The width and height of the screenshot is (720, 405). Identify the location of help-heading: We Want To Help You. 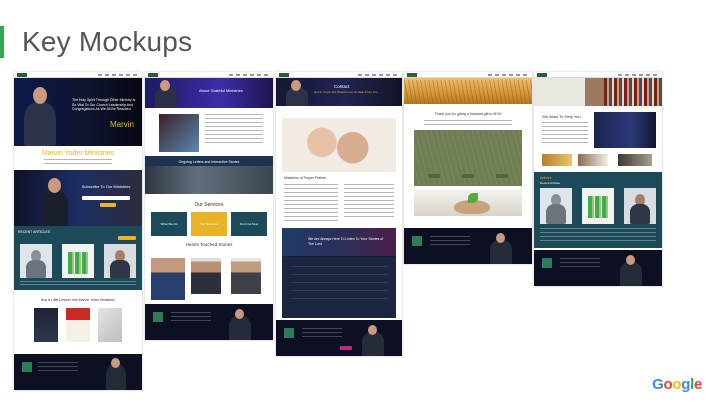
(561, 116).